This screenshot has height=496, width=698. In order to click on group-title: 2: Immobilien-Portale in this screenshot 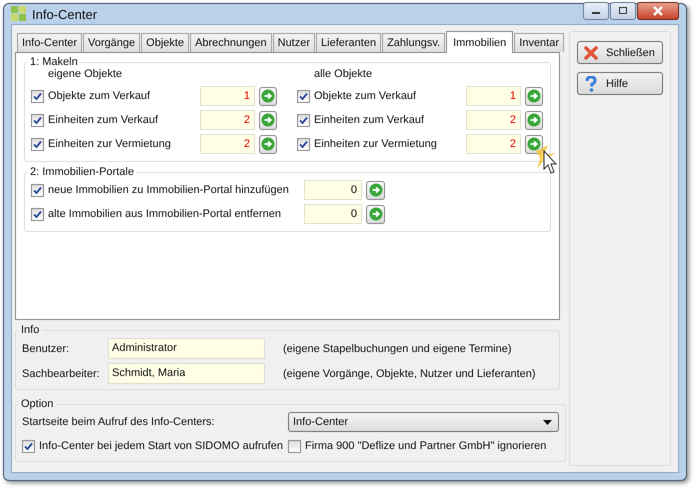, I will do `click(82, 172)`.